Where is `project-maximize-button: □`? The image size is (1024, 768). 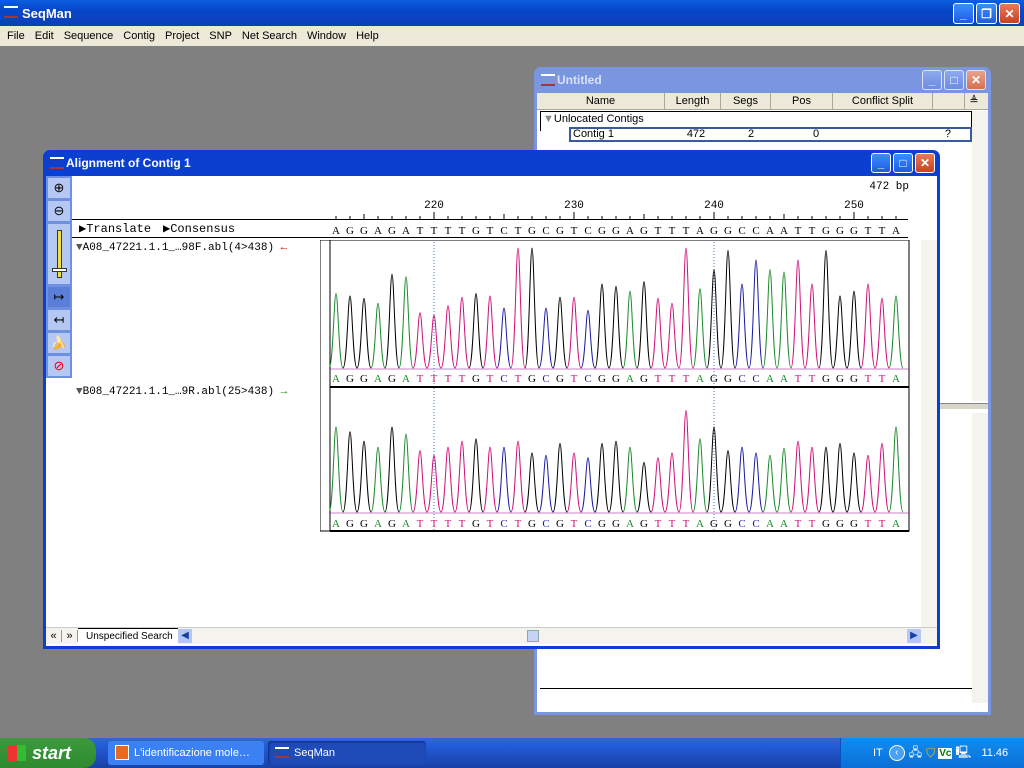
project-maximize-button: □ is located at coordinates (954, 80).